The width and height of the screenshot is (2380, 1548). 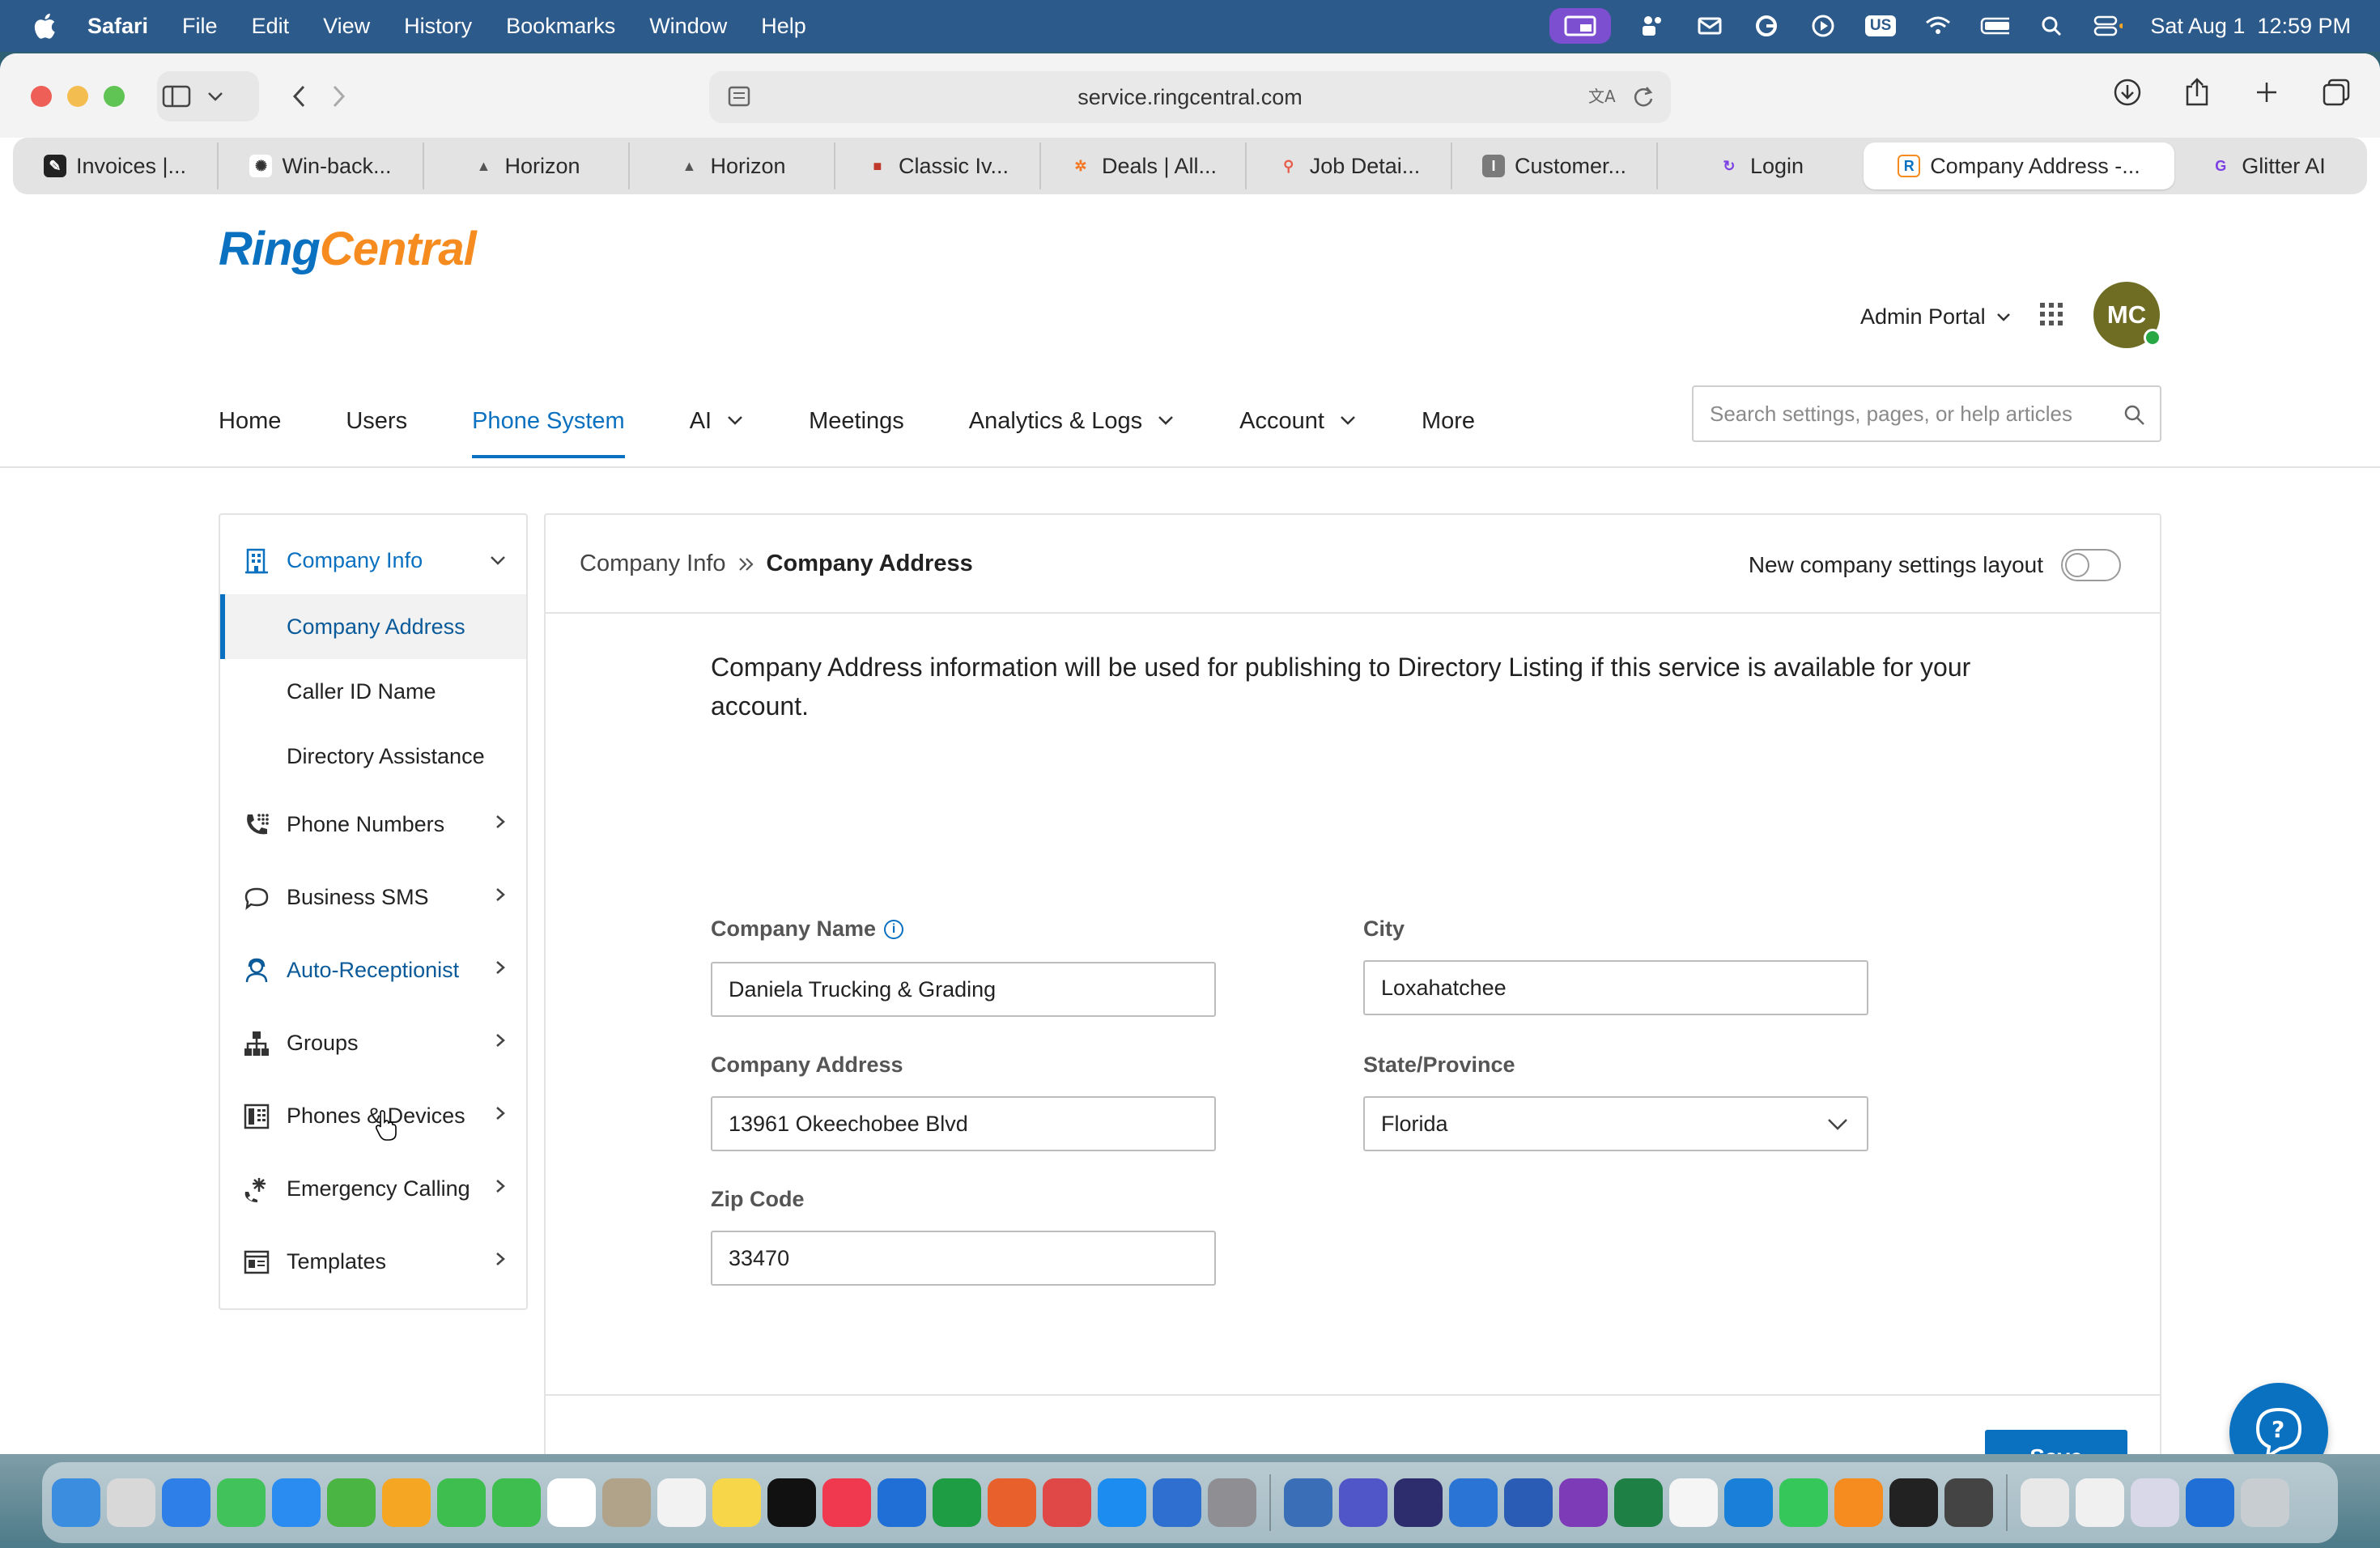 I want to click on page-settings-icon, so click(x=739, y=99).